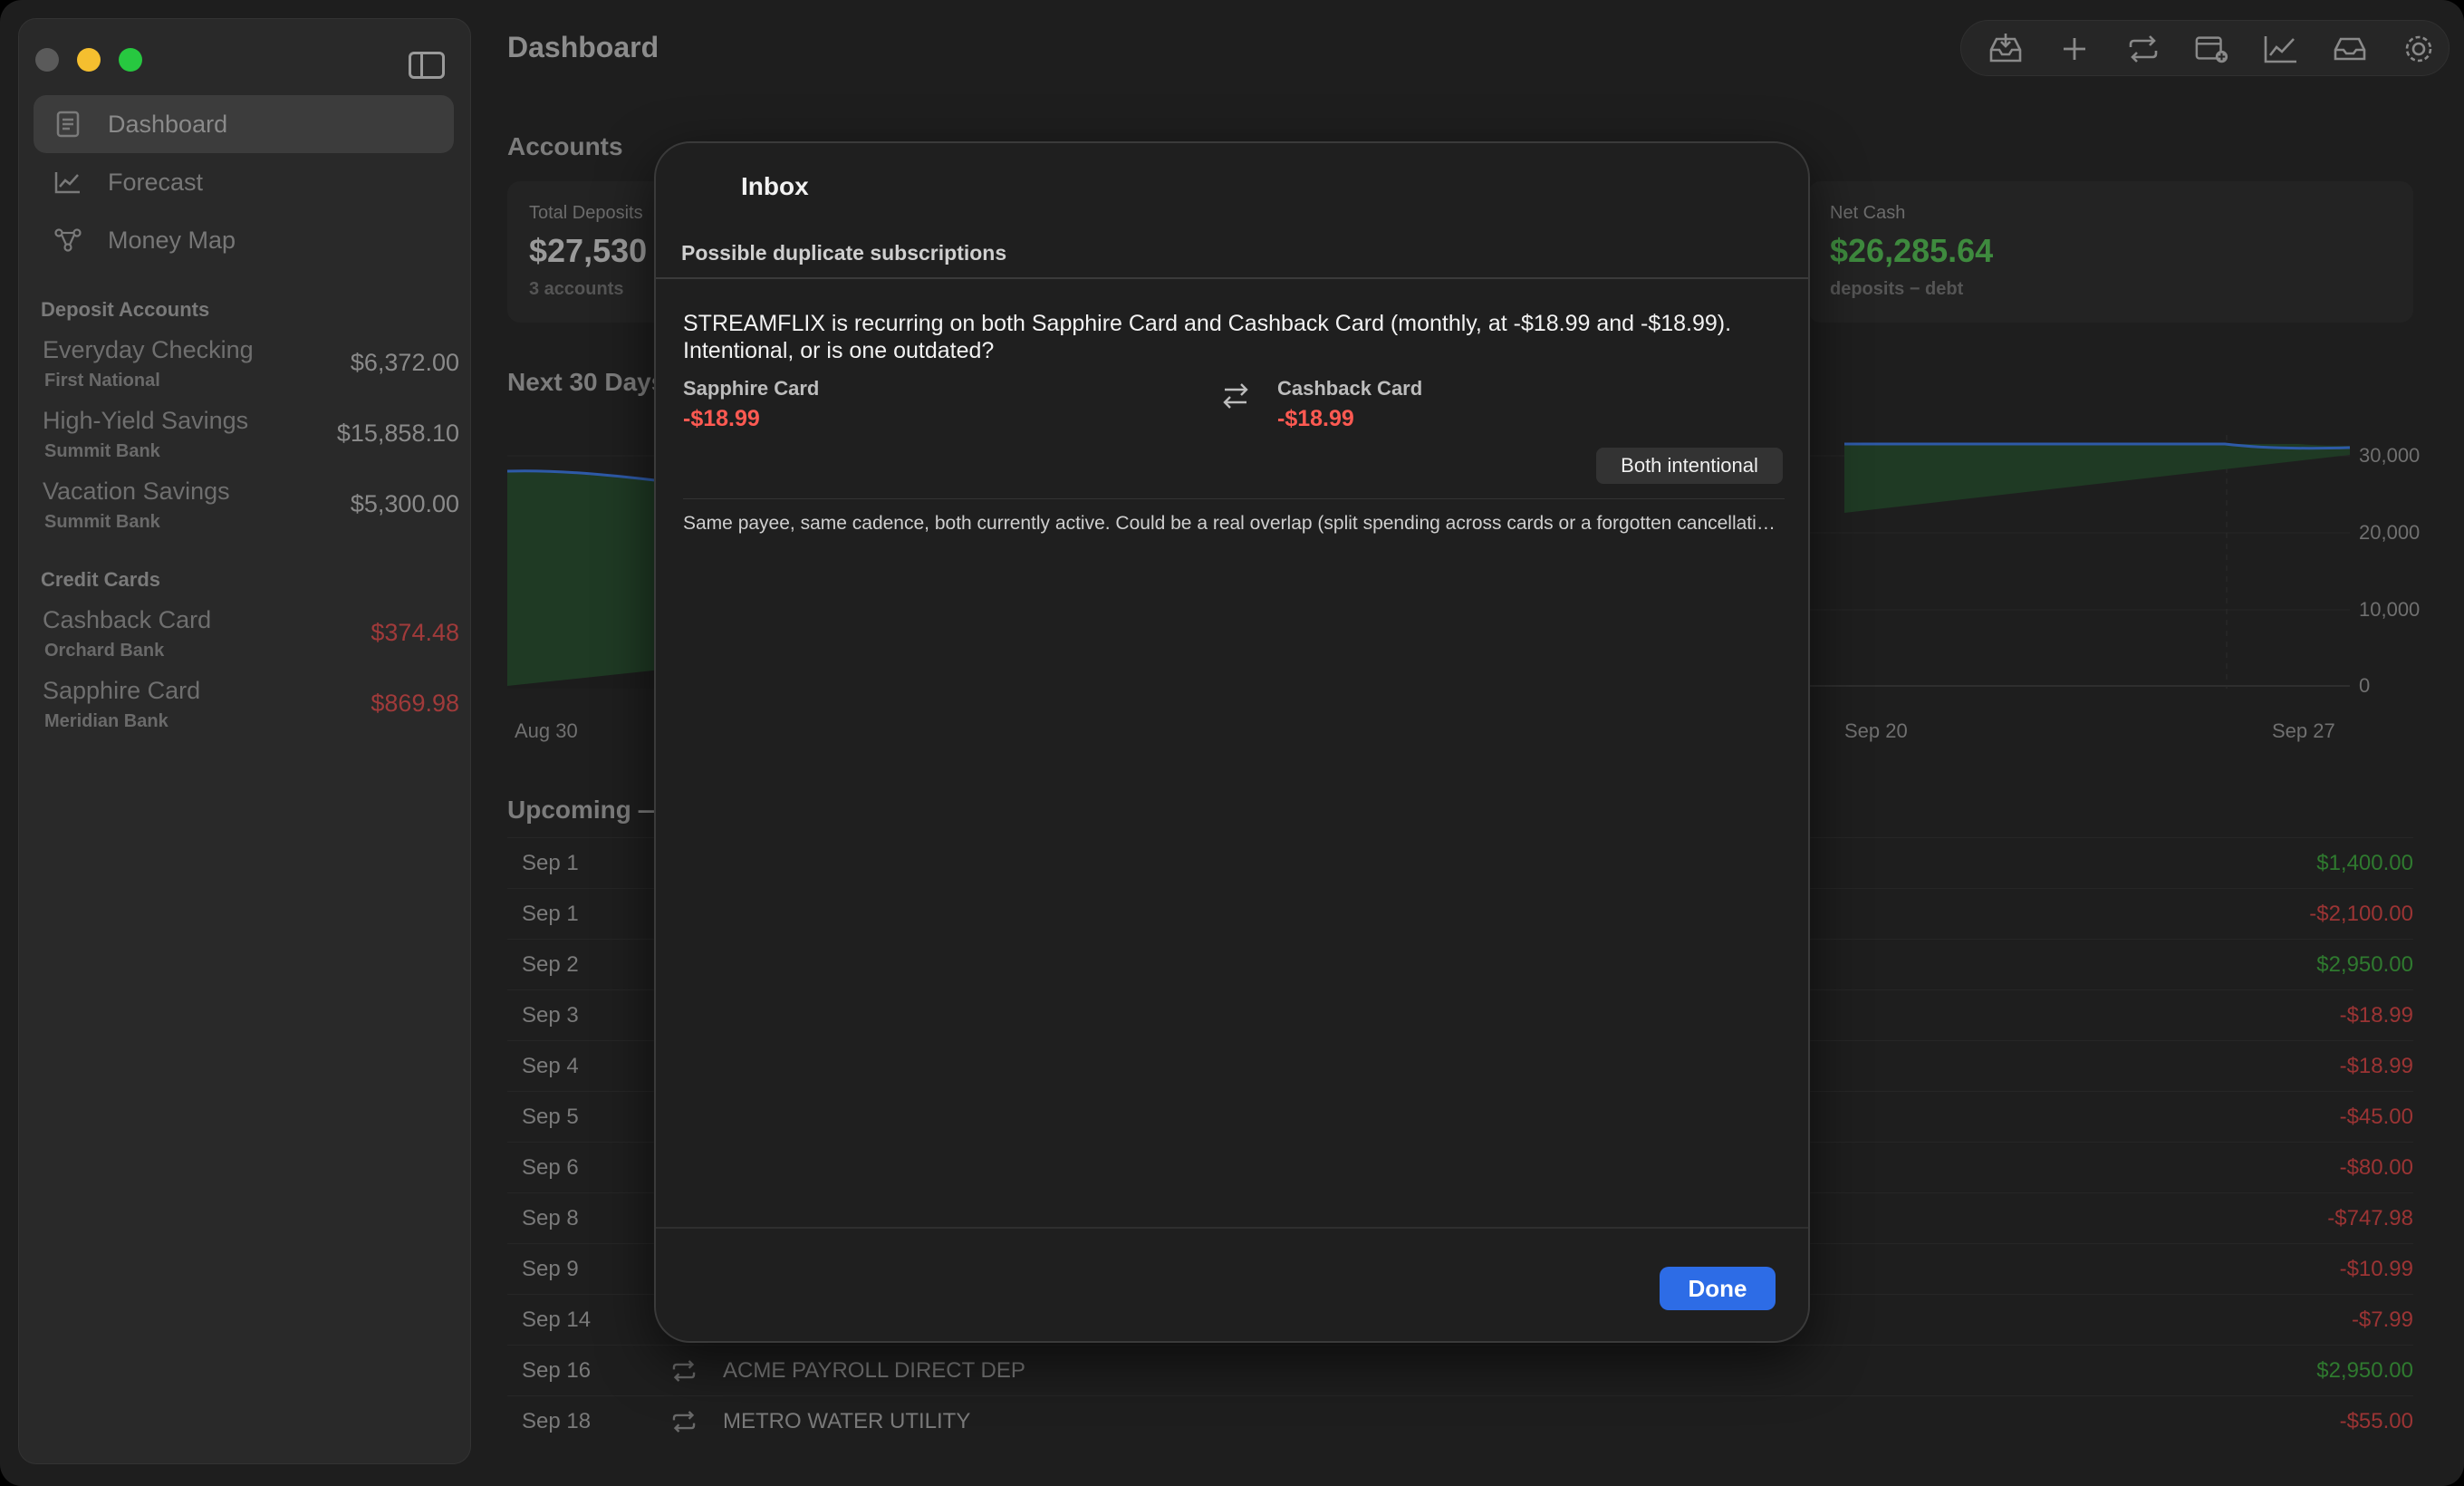 This screenshot has height=1486, width=2464. I want to click on row-date: Sep 3, so click(550, 1016).